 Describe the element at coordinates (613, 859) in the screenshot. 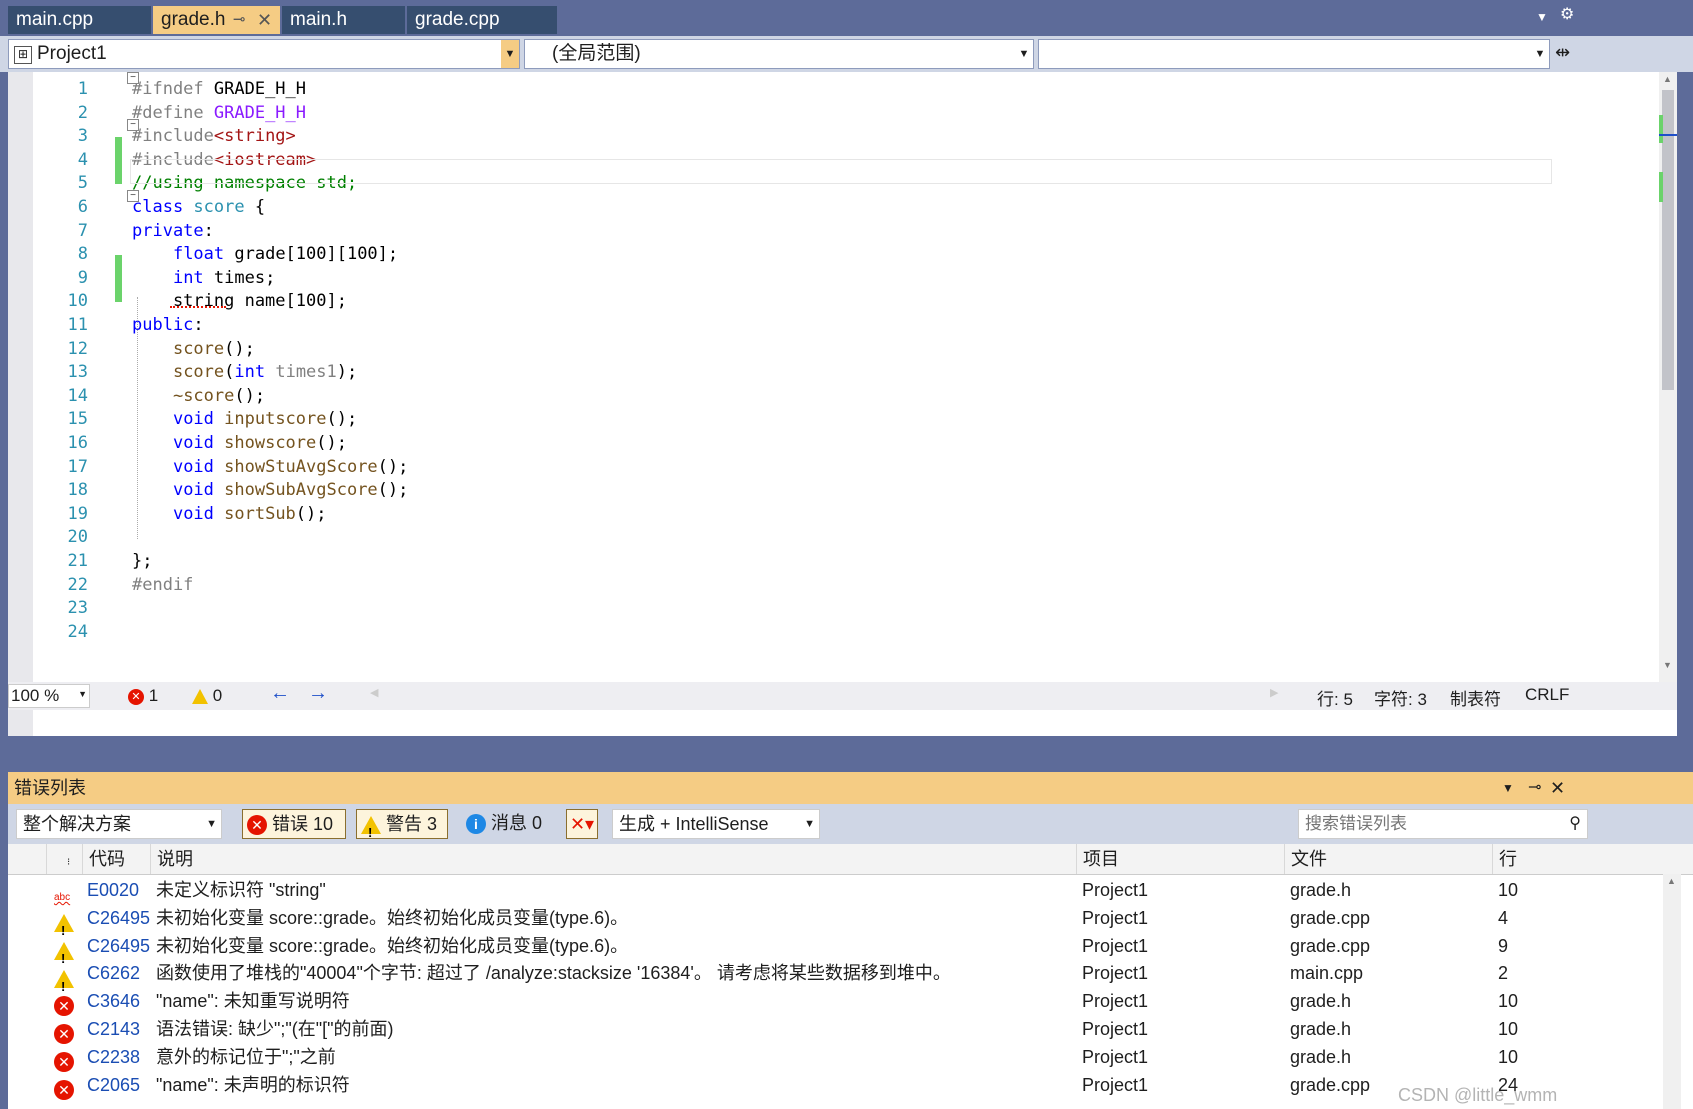

I see `col-description: 说明` at that location.